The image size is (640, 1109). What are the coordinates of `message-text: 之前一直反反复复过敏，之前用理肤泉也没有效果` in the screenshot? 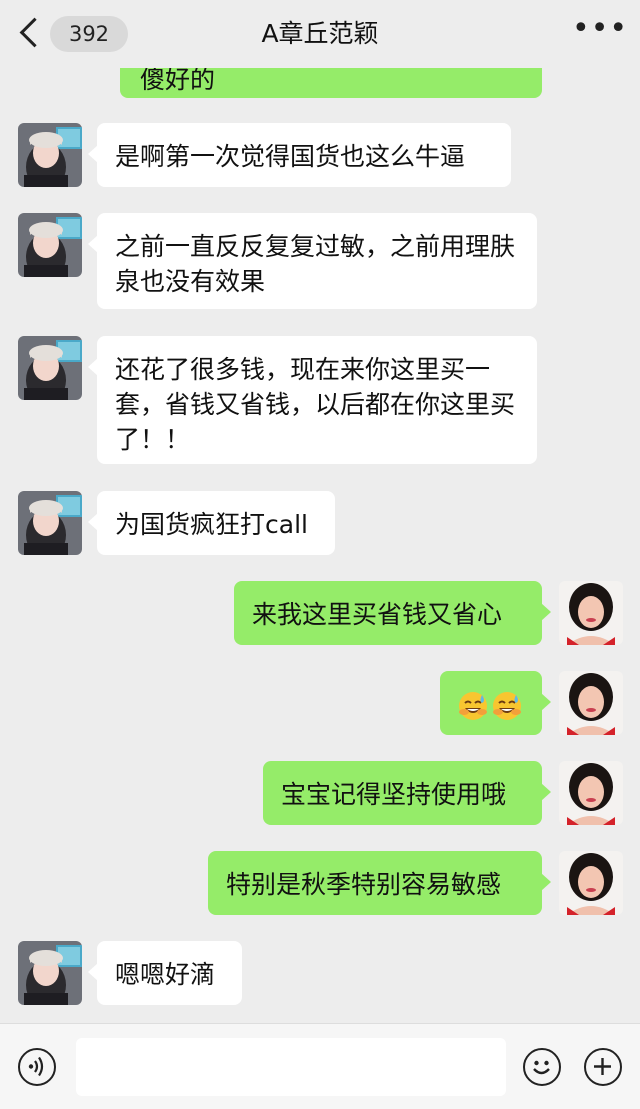 It's located at (315, 264).